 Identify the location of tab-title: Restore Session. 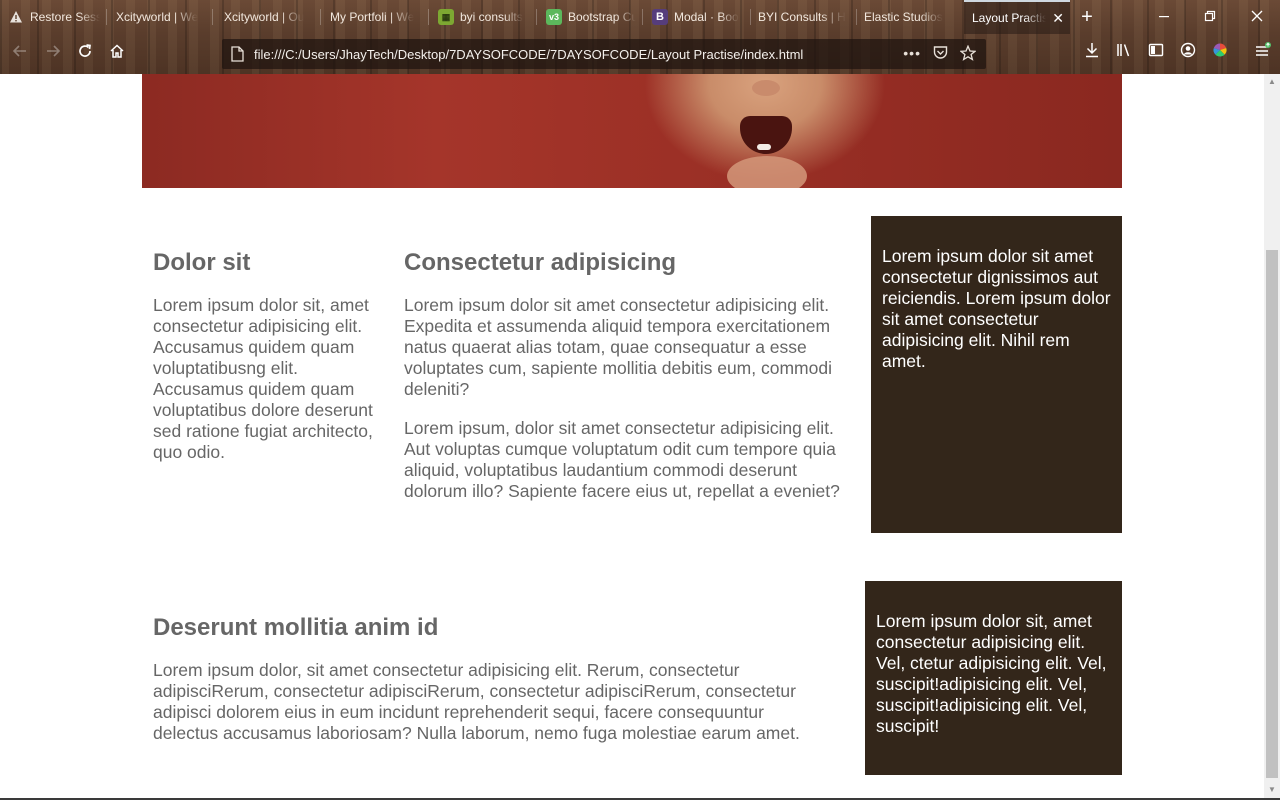
(65, 17).